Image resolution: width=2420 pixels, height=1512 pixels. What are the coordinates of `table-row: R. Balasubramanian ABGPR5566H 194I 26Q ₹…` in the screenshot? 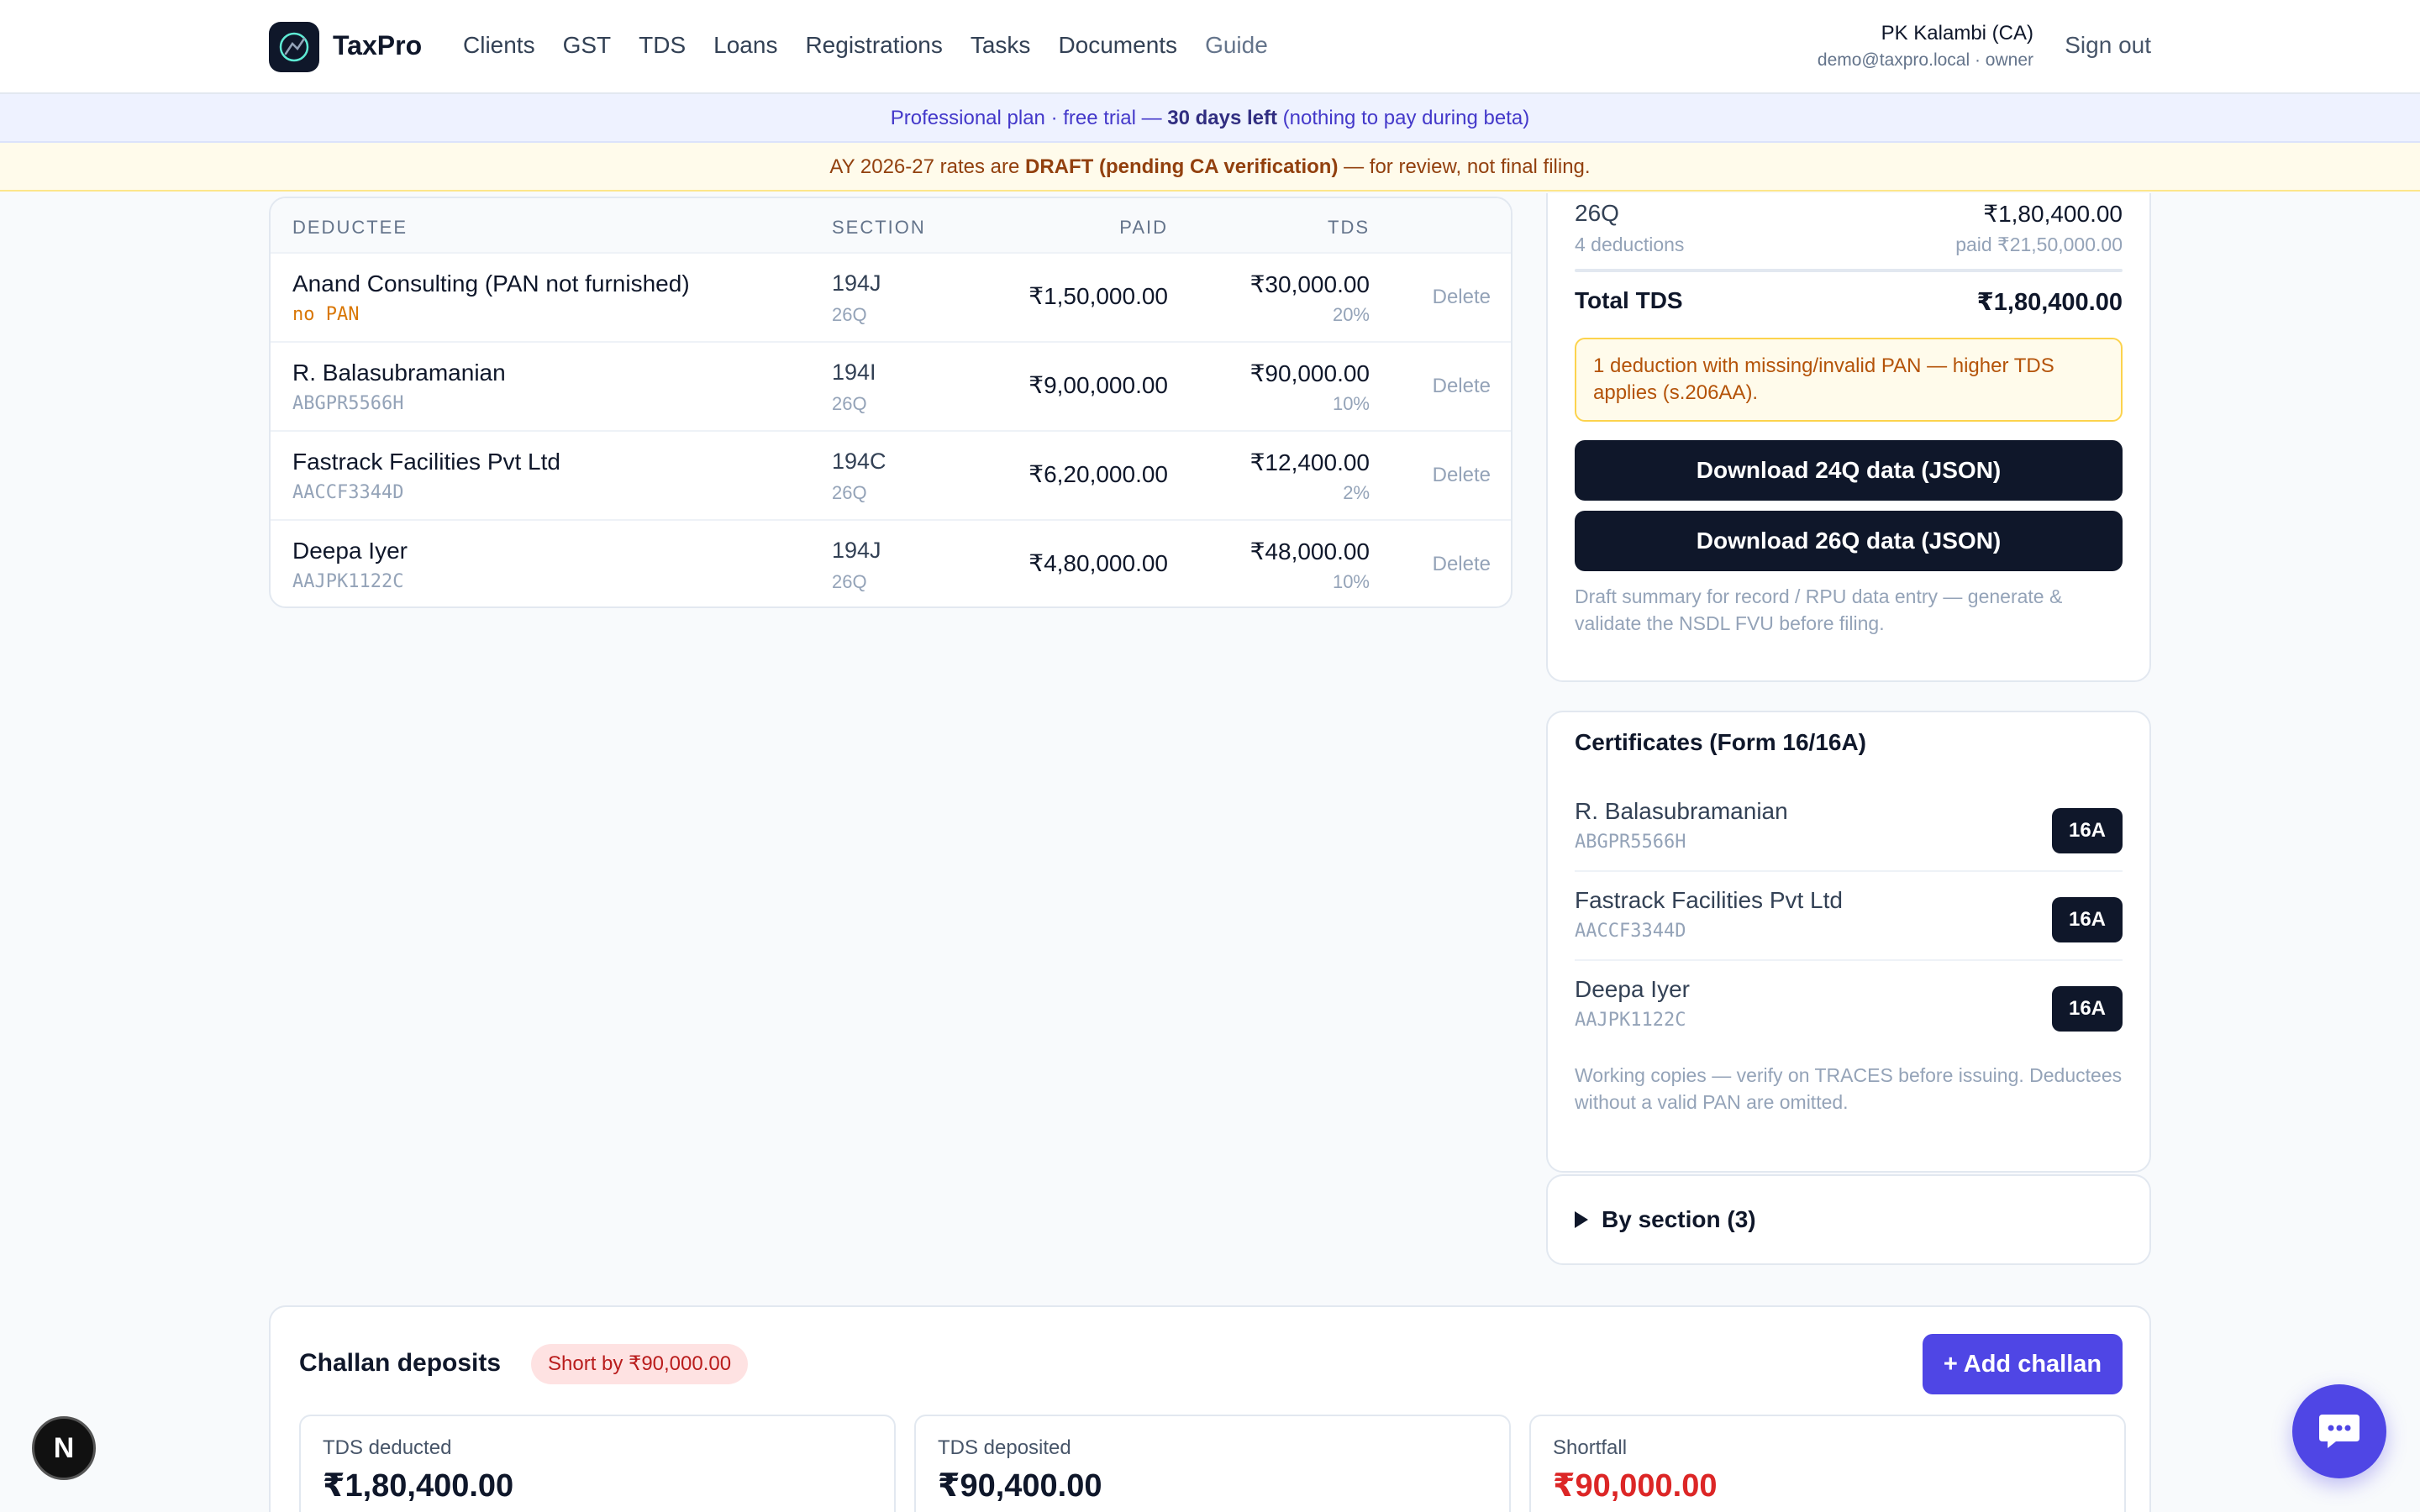 It's located at (891, 387).